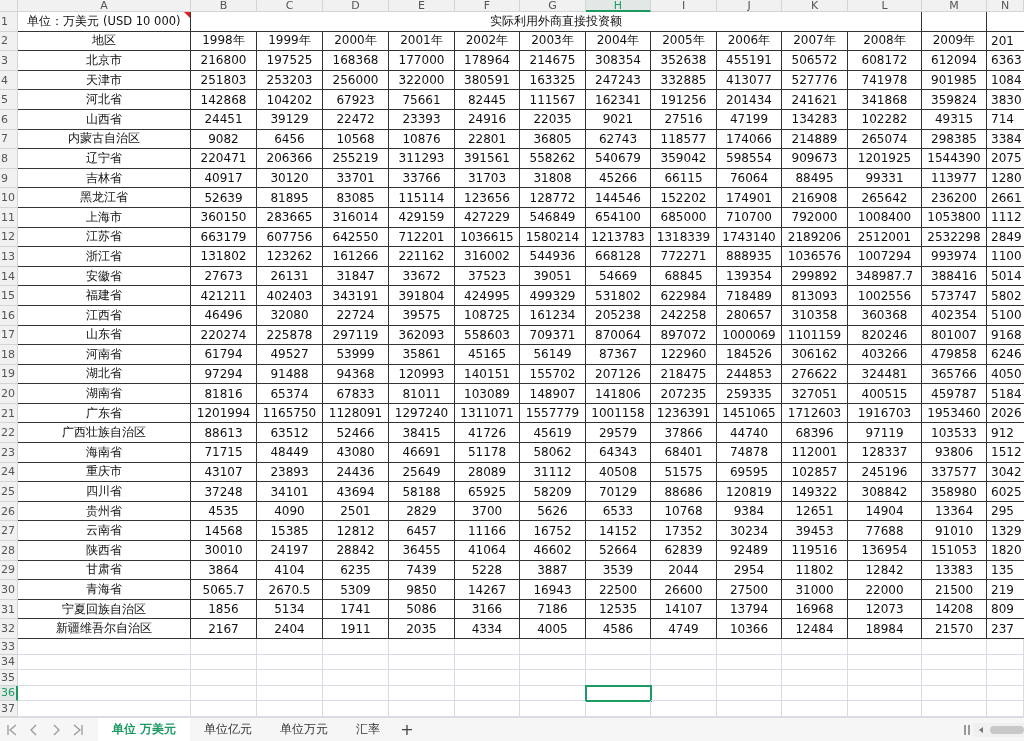  Describe the element at coordinates (1005, 80) in the screenshot. I see `table-cell: 1084` at that location.